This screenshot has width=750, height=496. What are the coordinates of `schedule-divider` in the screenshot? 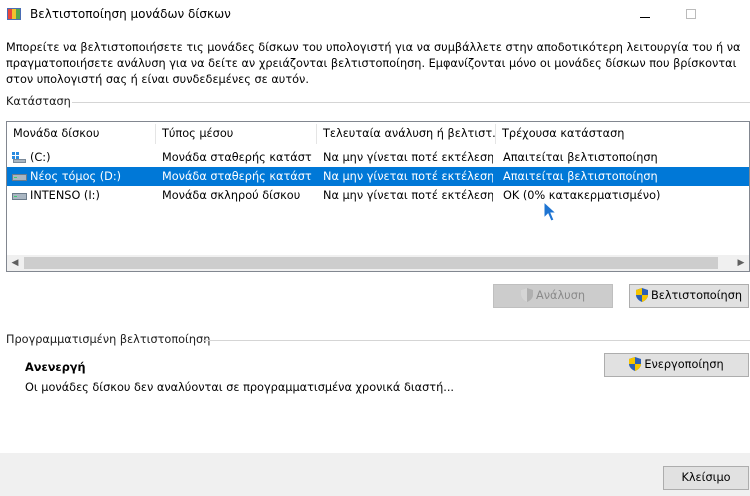 It's located at (476, 340).